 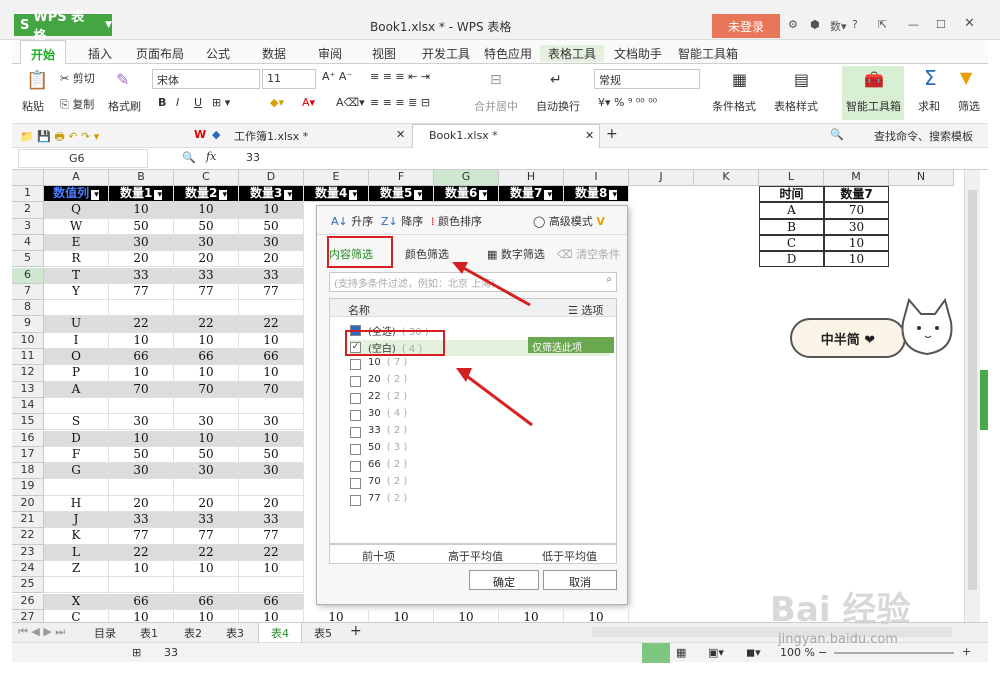 What do you see at coordinates (791, 259) in the screenshot?
I see `side-table-cell: D` at bounding box center [791, 259].